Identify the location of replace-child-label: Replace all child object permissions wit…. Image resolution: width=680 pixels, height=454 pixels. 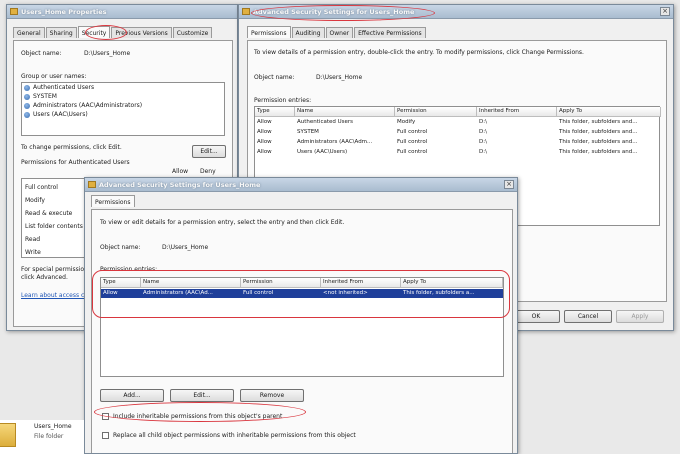
(234, 435).